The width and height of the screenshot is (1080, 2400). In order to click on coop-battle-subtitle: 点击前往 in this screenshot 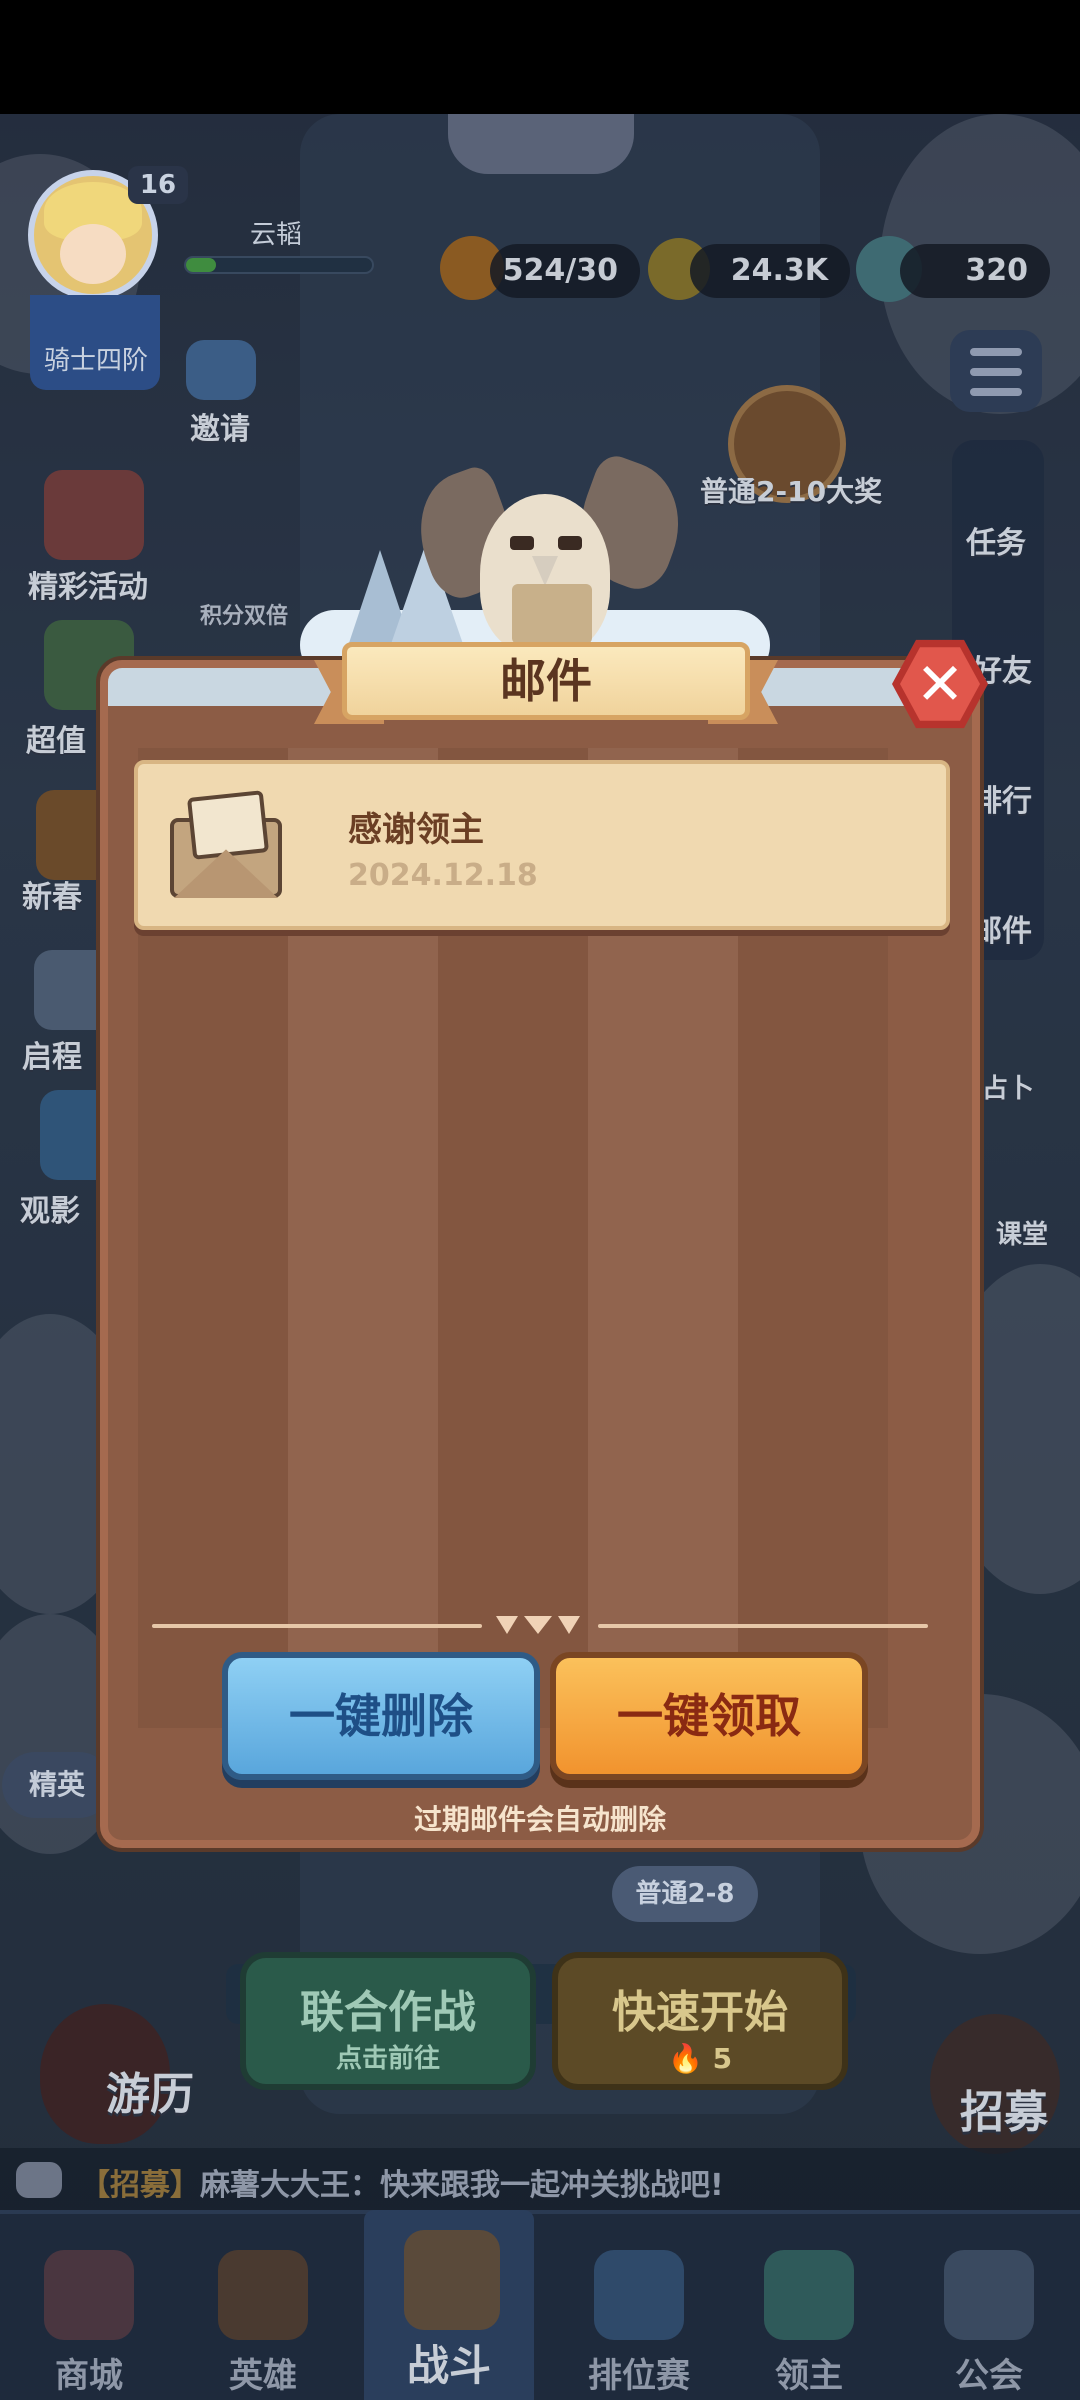, I will do `click(387, 2059)`.